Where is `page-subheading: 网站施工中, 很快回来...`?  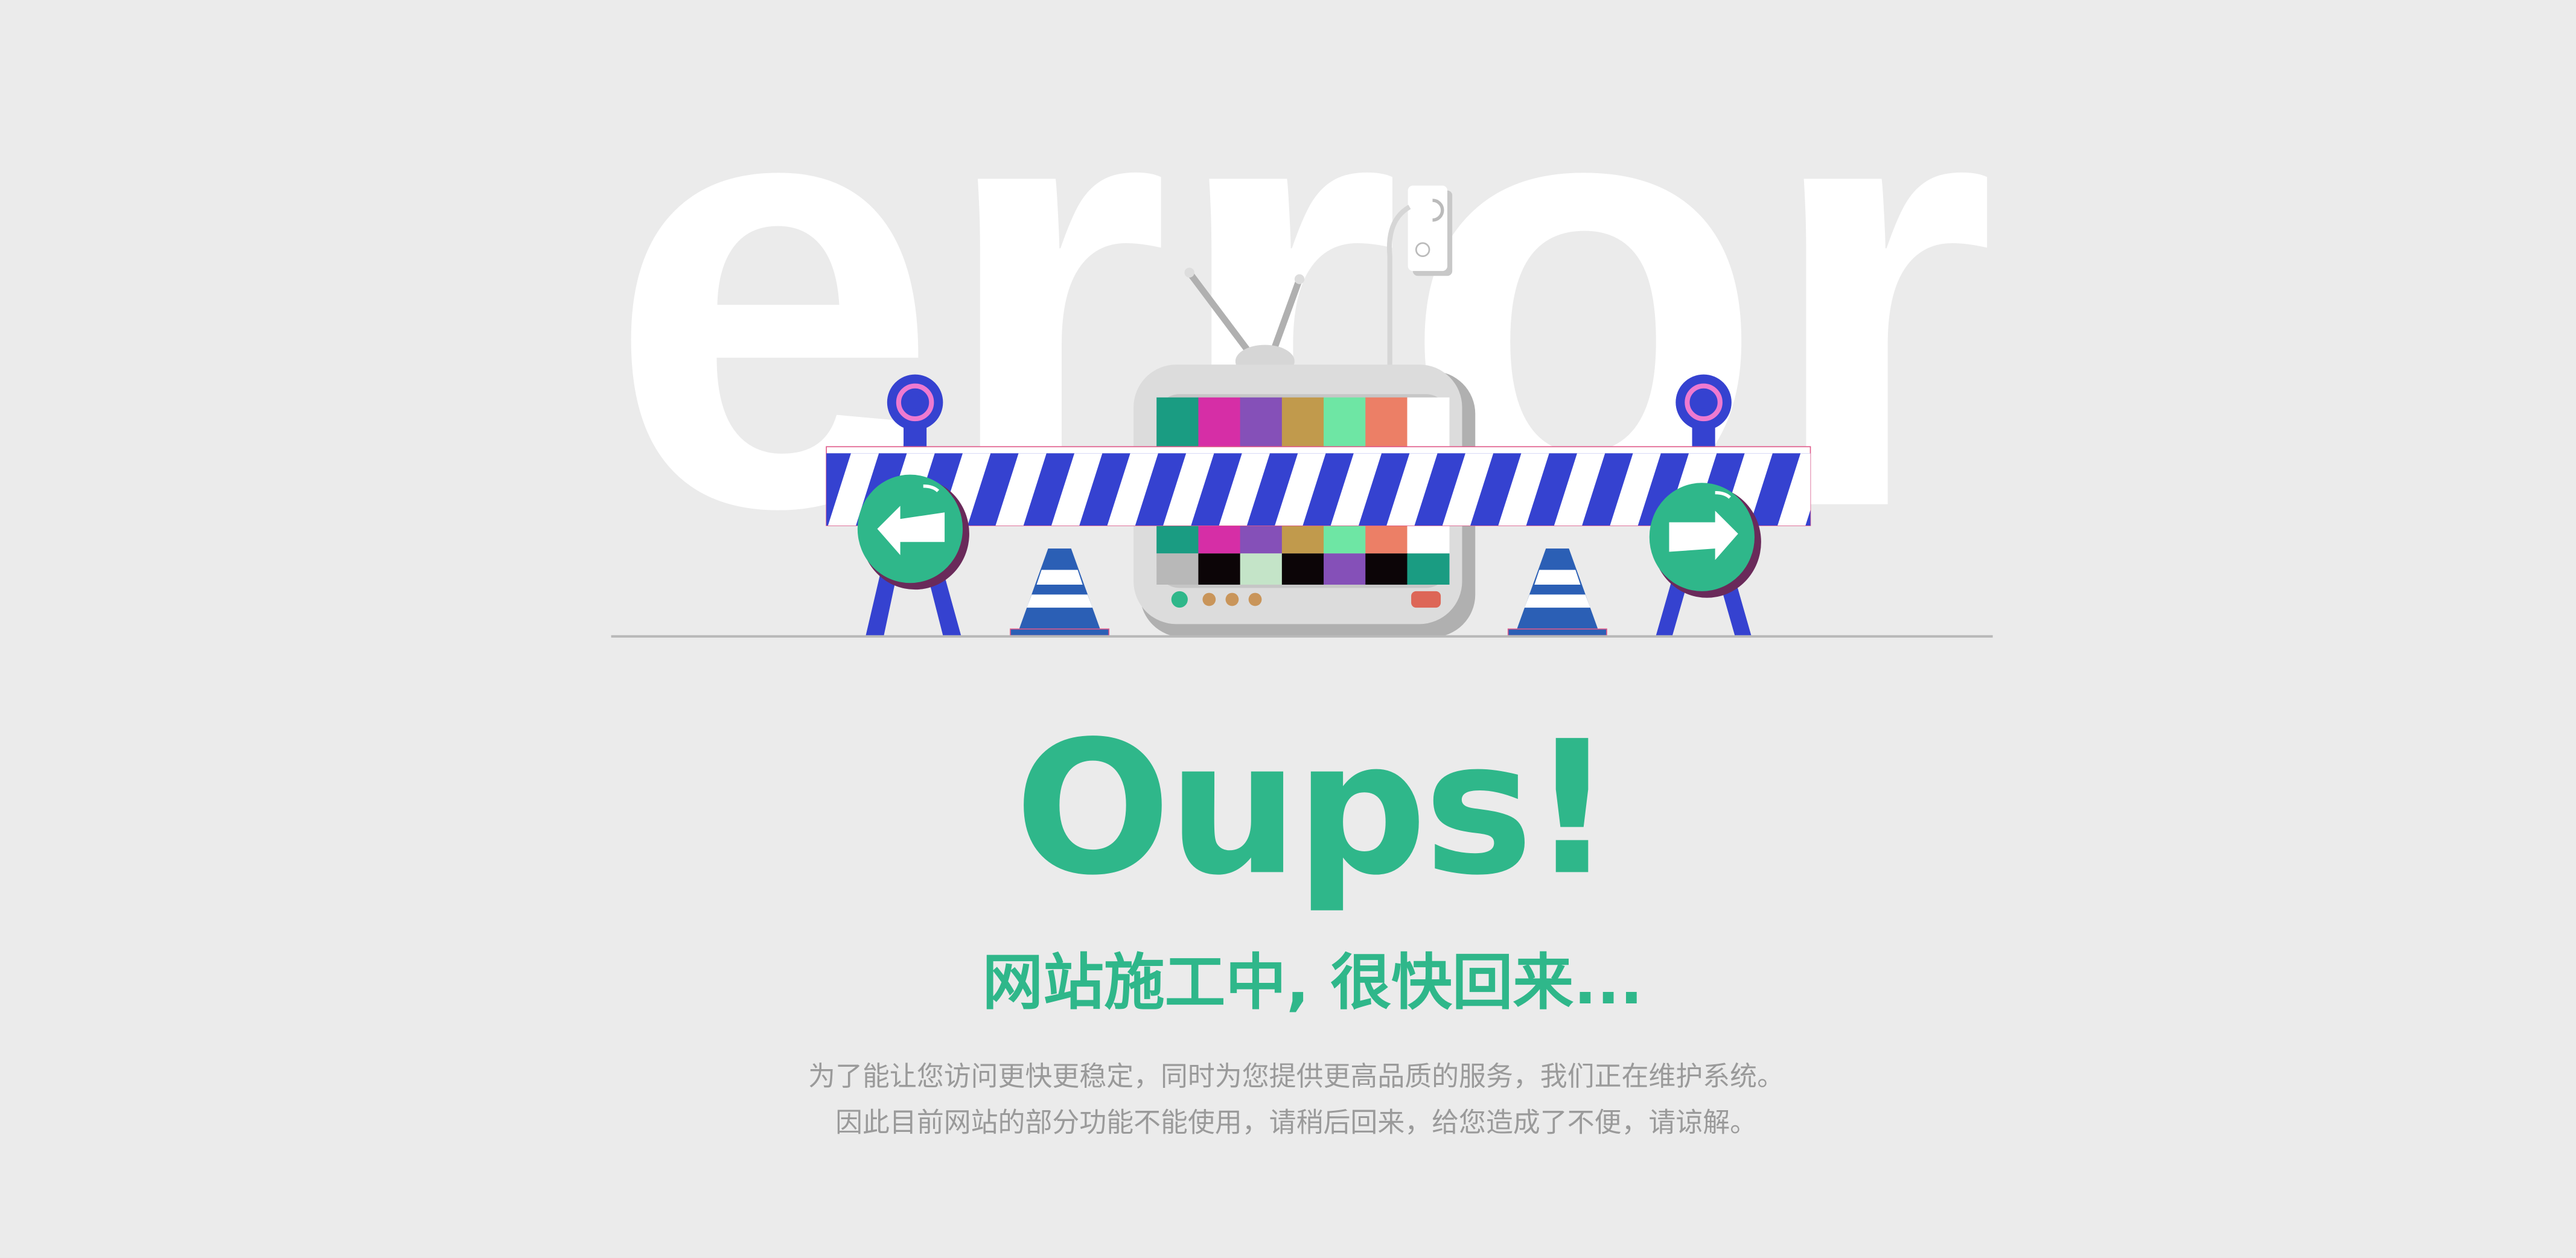 page-subheading: 网站施工中, 很快回来... is located at coordinates (1312, 982).